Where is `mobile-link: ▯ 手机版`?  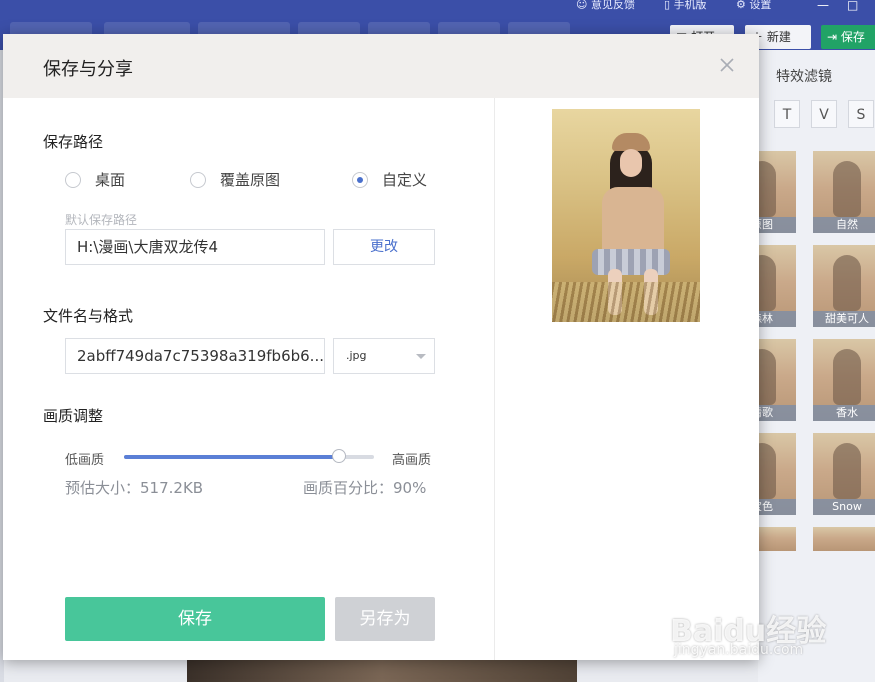 mobile-link: ▯ 手机版 is located at coordinates (685, 6).